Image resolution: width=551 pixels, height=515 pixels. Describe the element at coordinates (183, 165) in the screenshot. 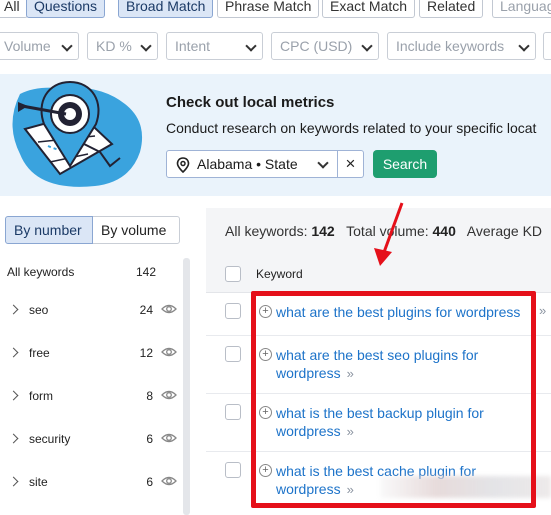

I see `location-pin-icon` at that location.